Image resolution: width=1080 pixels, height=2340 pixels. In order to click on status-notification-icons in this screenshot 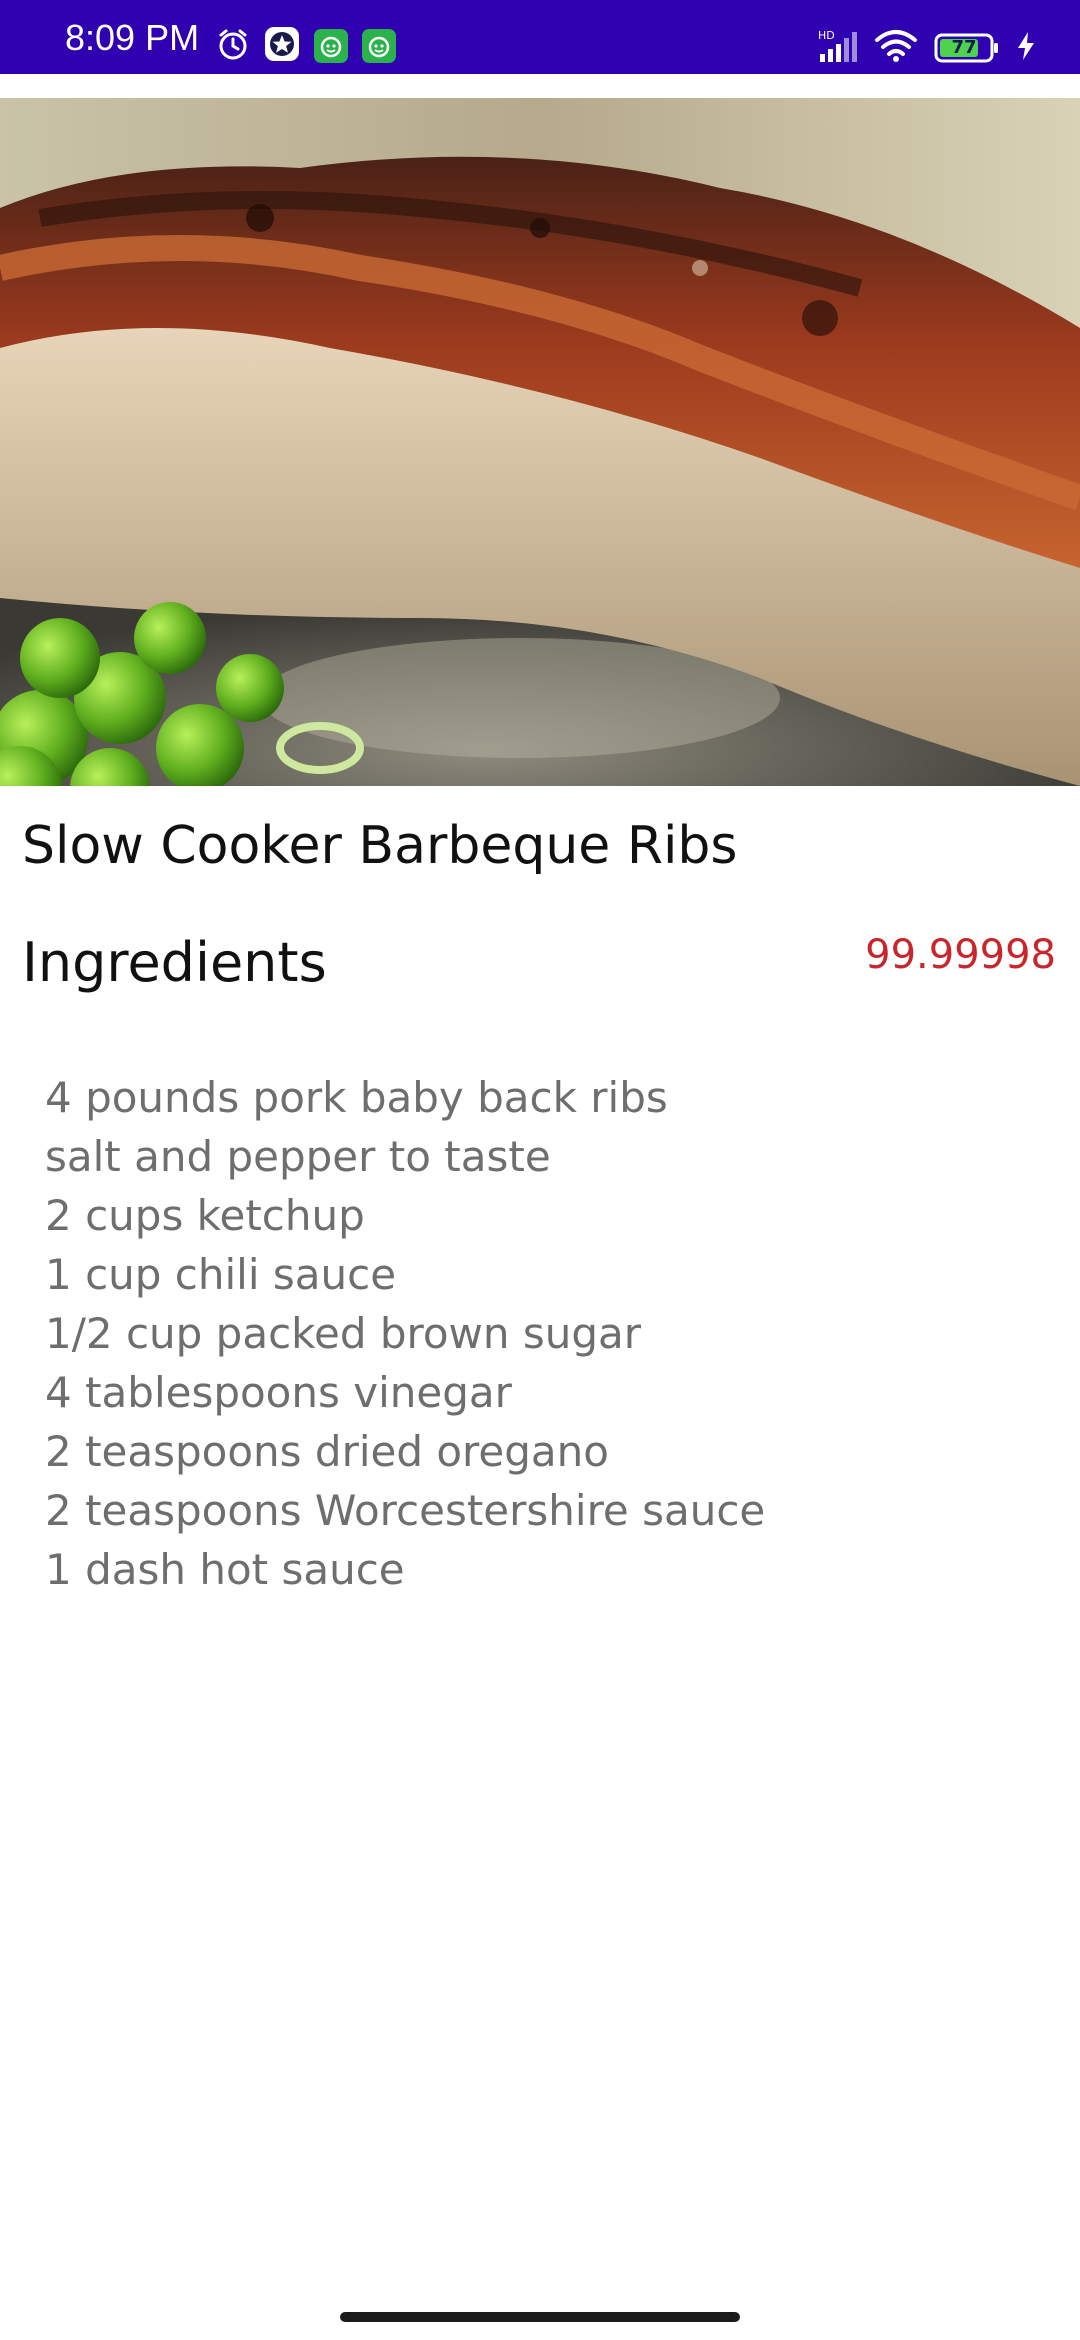, I will do `click(306, 46)`.